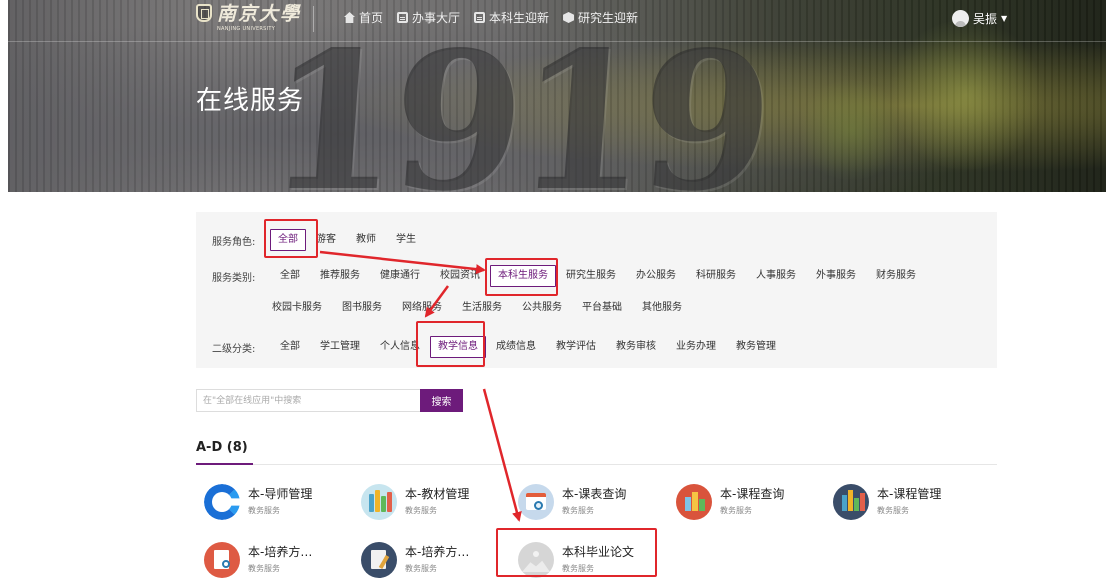 The image size is (1106, 578). What do you see at coordinates (662, 308) in the screenshot?
I see `category-option: 其他服务` at bounding box center [662, 308].